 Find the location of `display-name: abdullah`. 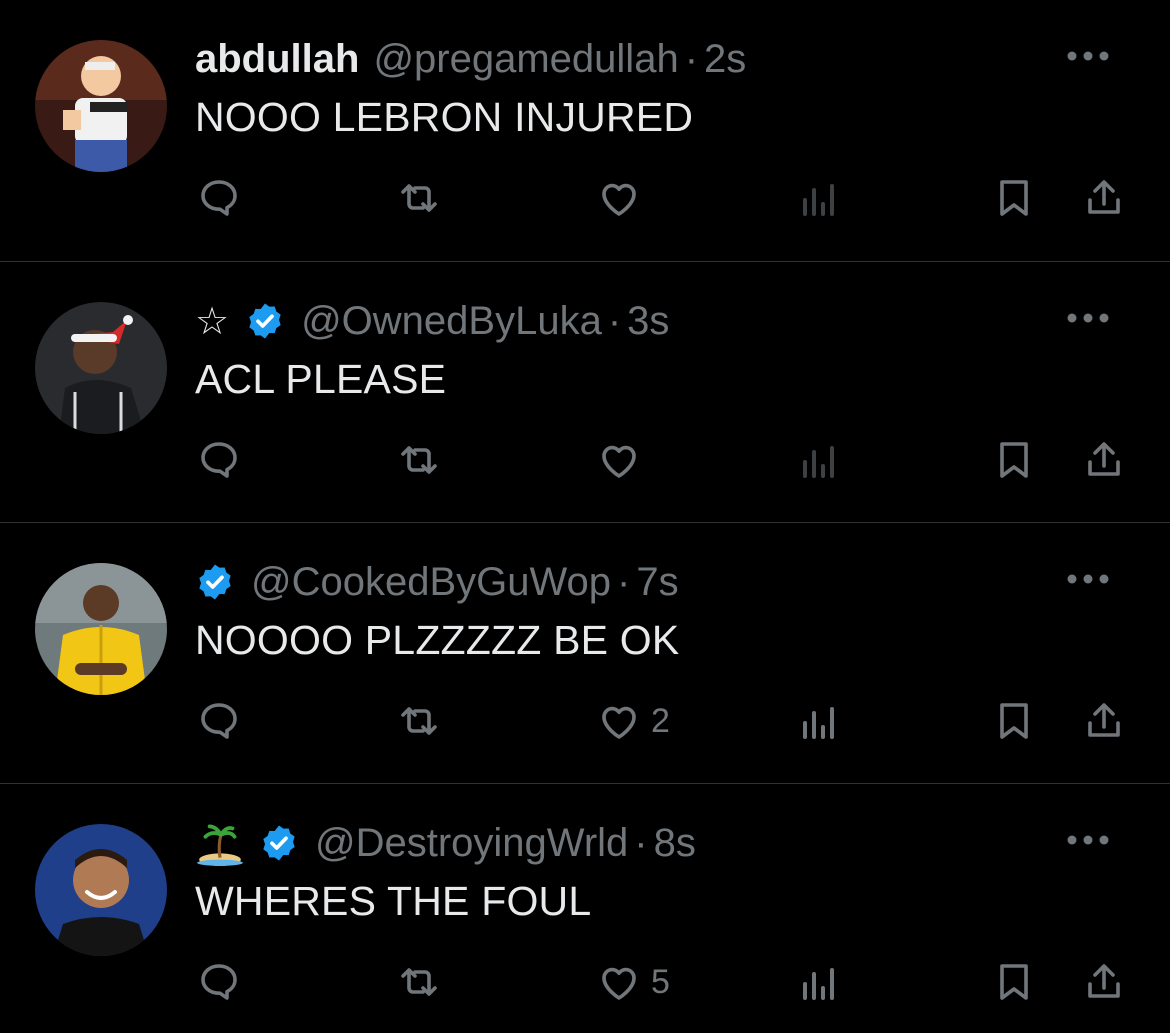

display-name: abdullah is located at coordinates (277, 59).